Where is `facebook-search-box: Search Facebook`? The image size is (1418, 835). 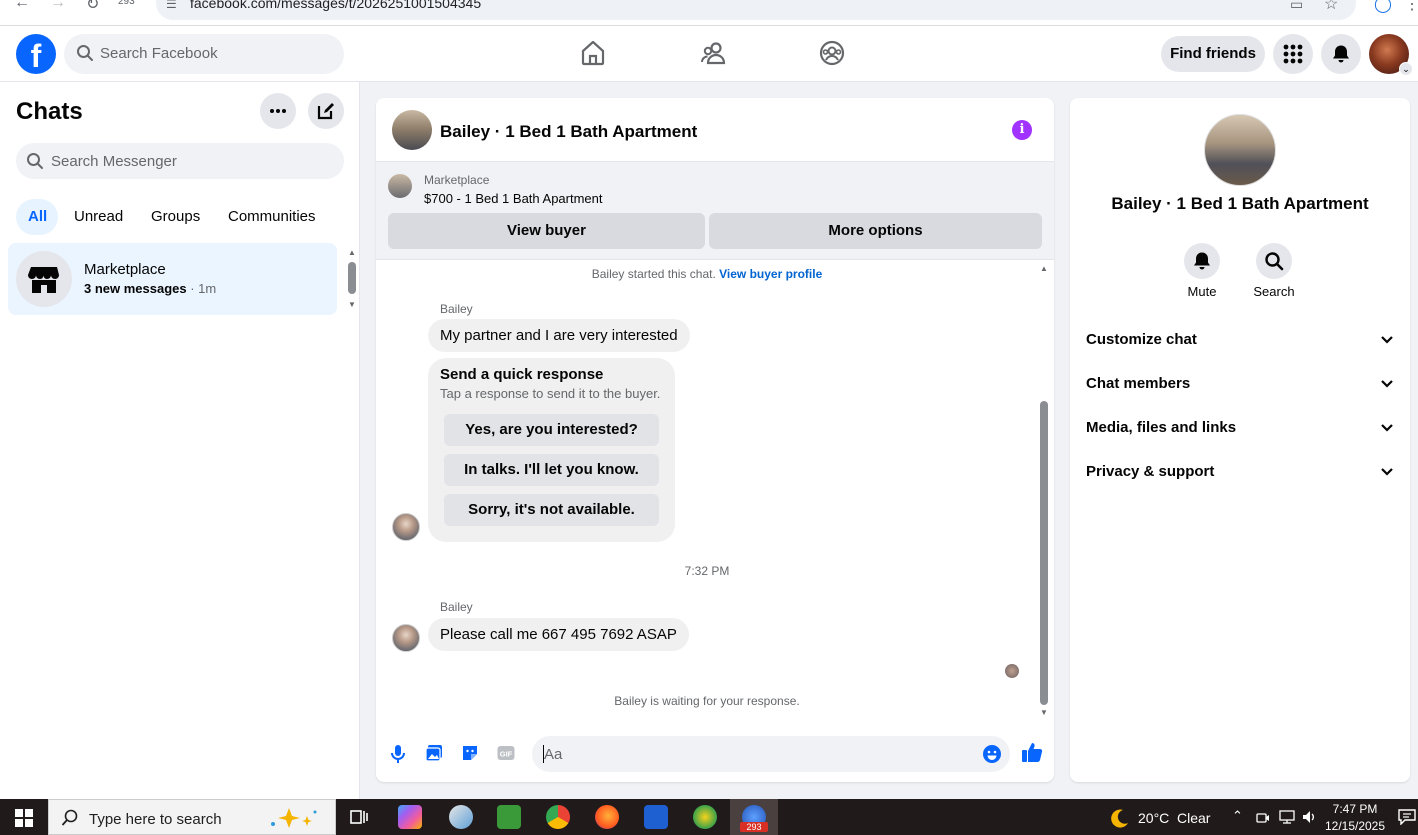 facebook-search-box: Search Facebook is located at coordinates (204, 54).